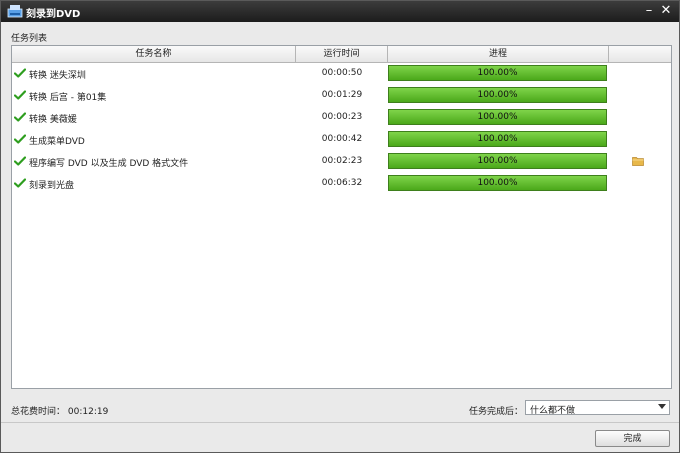 The width and height of the screenshot is (680, 453). I want to click on table-row: 转换 美薇媛 00:00:23 100.00%, so click(341, 118).